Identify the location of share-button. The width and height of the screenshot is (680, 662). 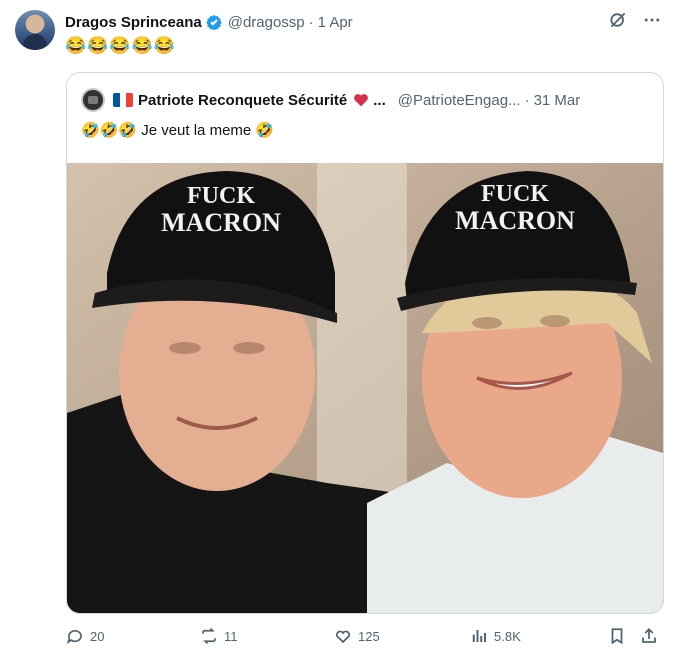
(652, 636).